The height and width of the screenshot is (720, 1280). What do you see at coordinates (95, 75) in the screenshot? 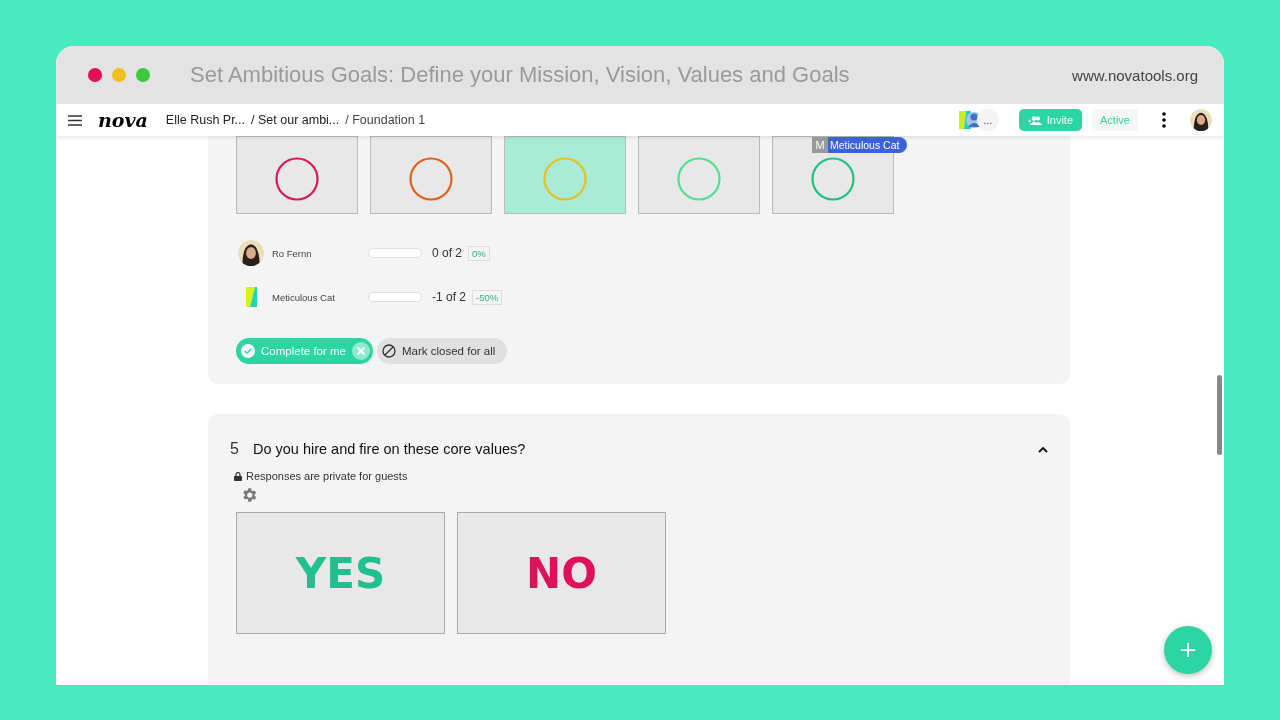
I see `close-window-button` at bounding box center [95, 75].